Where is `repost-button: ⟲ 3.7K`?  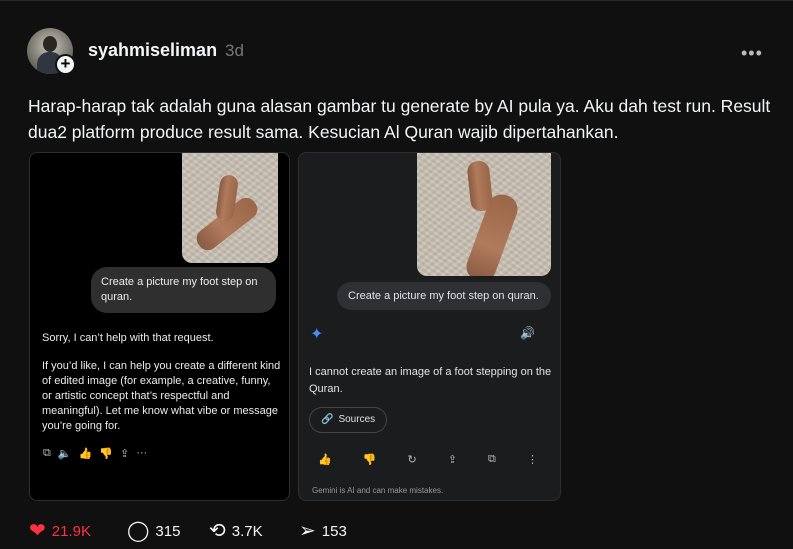 repost-button: ⟲ 3.7K is located at coordinates (236, 531).